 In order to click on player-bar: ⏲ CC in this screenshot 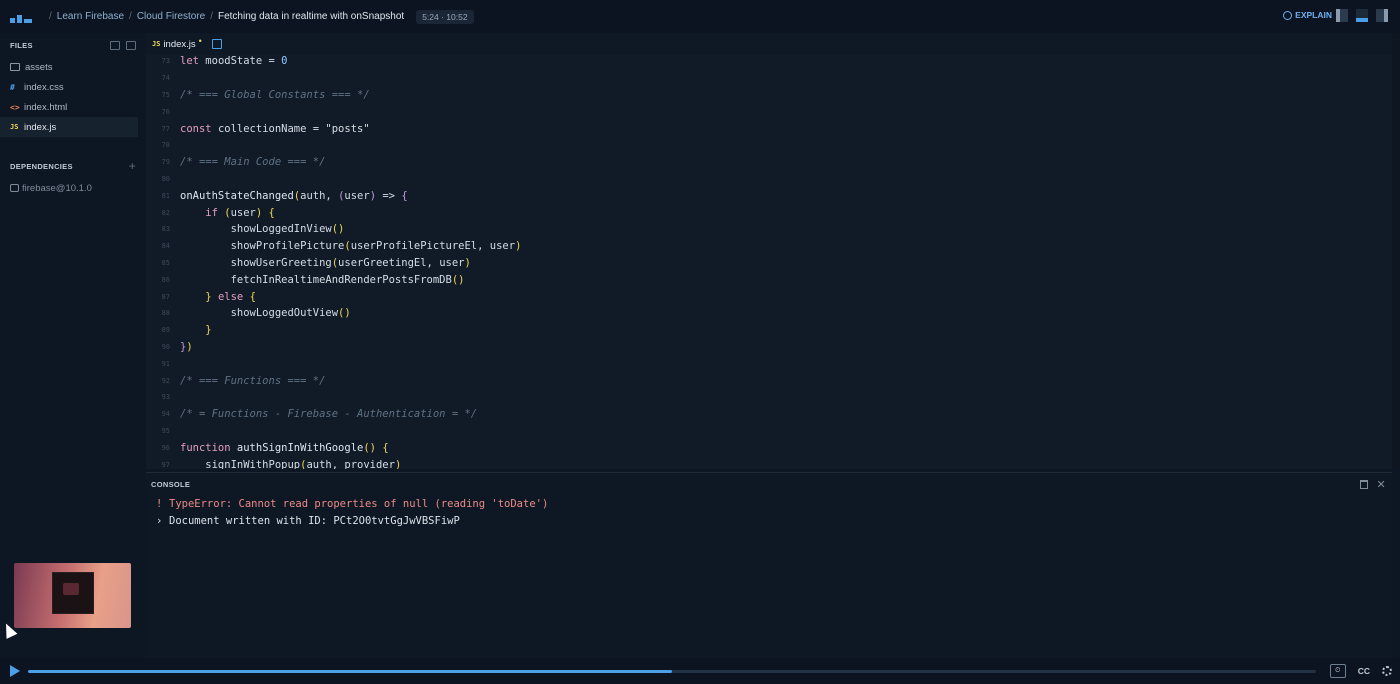, I will do `click(700, 671)`.